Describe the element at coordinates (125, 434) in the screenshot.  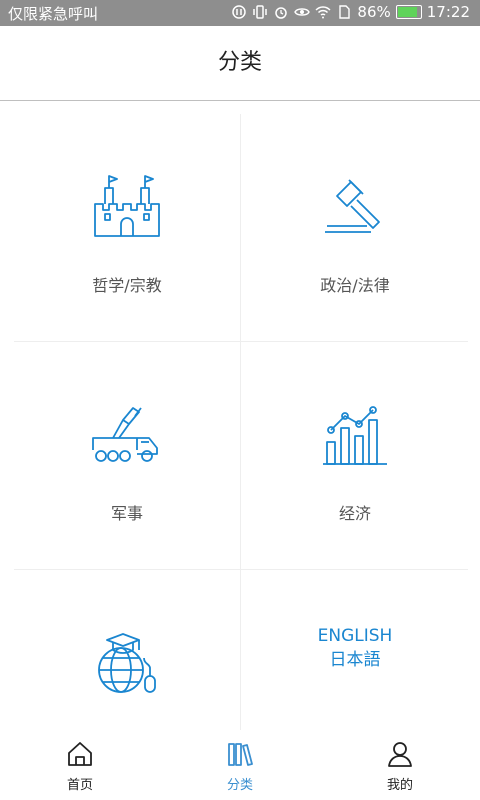
I see `military-truck-icon` at that location.